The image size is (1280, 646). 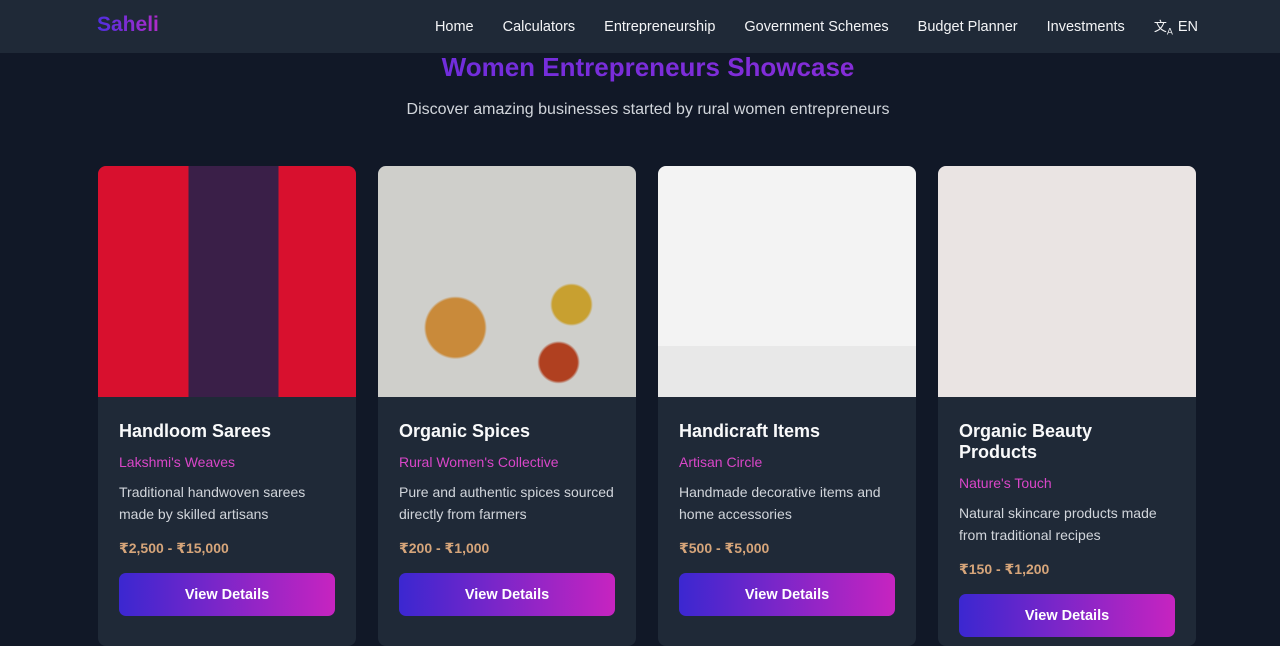 I want to click on language-toggle: 文A EN, so click(x=1176, y=26).